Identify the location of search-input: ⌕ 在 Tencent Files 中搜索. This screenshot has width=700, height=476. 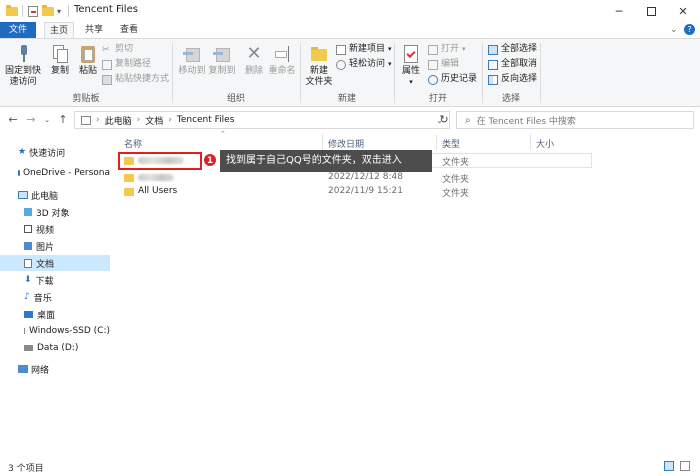
(575, 120).